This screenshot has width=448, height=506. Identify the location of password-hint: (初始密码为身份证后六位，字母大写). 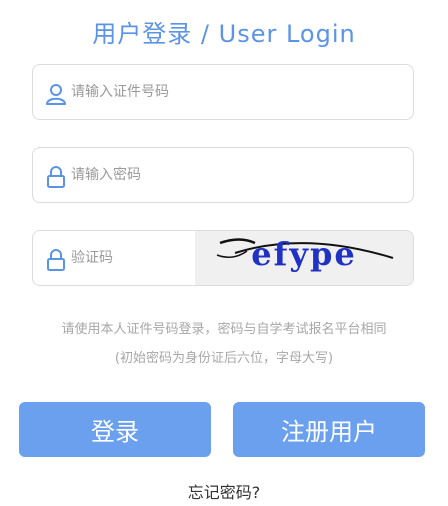
(224, 358).